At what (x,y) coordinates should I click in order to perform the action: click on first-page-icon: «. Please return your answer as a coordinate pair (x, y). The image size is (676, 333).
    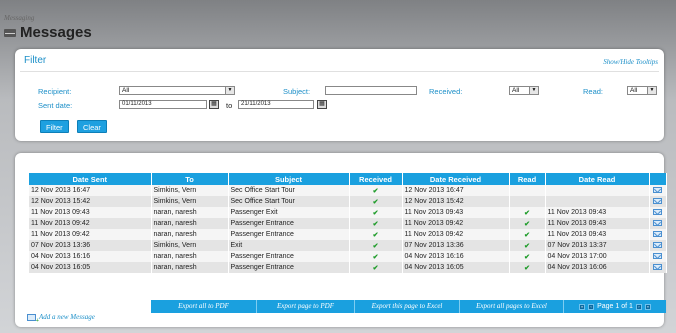
    Looking at the image, I should click on (582, 306).